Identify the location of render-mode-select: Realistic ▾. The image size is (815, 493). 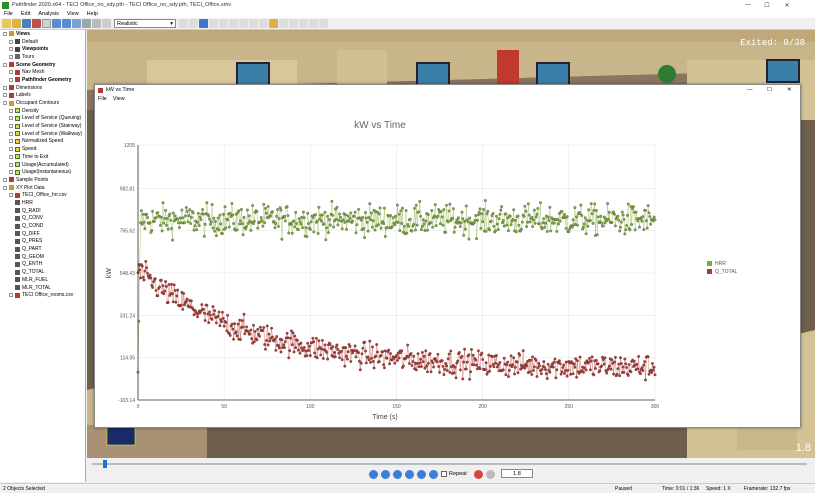
(145, 23).